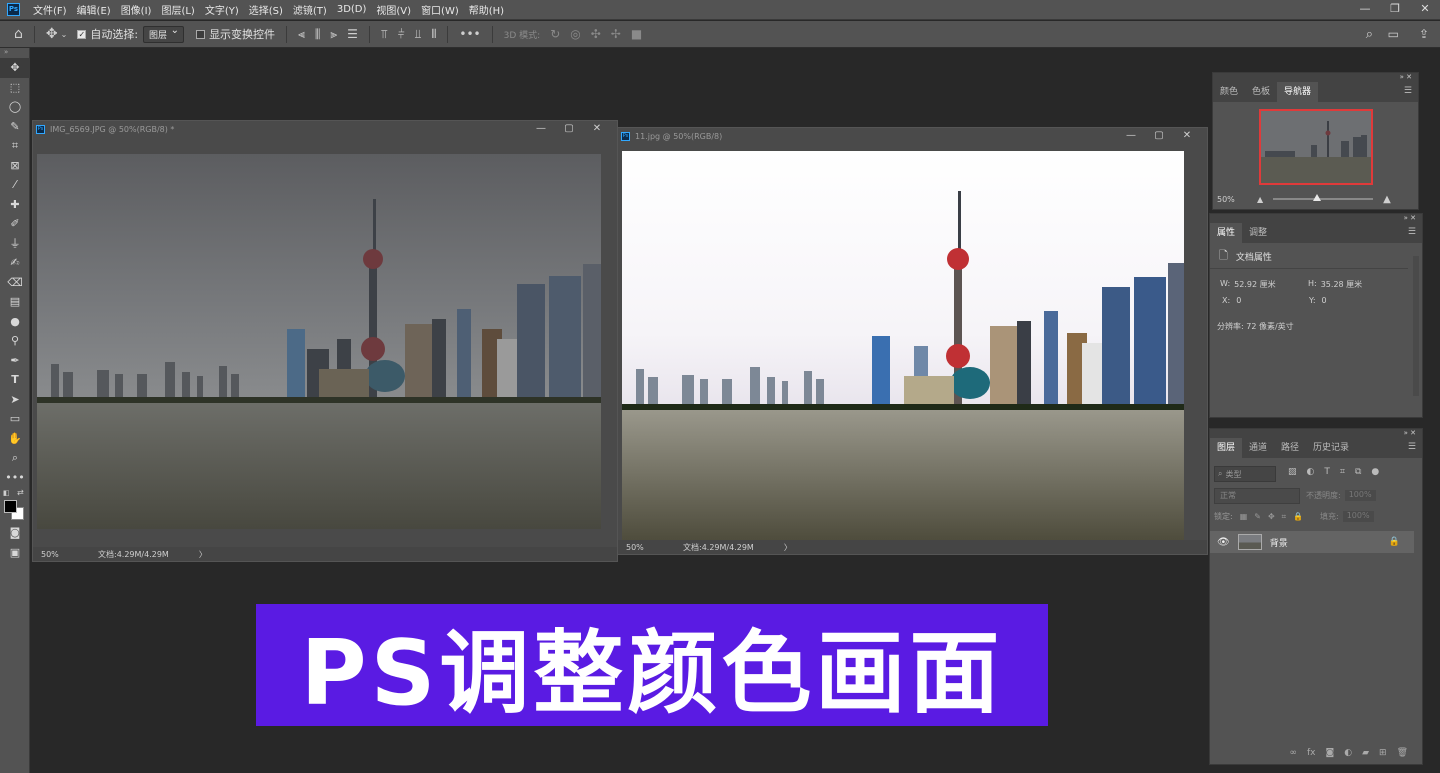 The image size is (1440, 773). I want to click on 3d-slide-icon: ✢, so click(616, 34).